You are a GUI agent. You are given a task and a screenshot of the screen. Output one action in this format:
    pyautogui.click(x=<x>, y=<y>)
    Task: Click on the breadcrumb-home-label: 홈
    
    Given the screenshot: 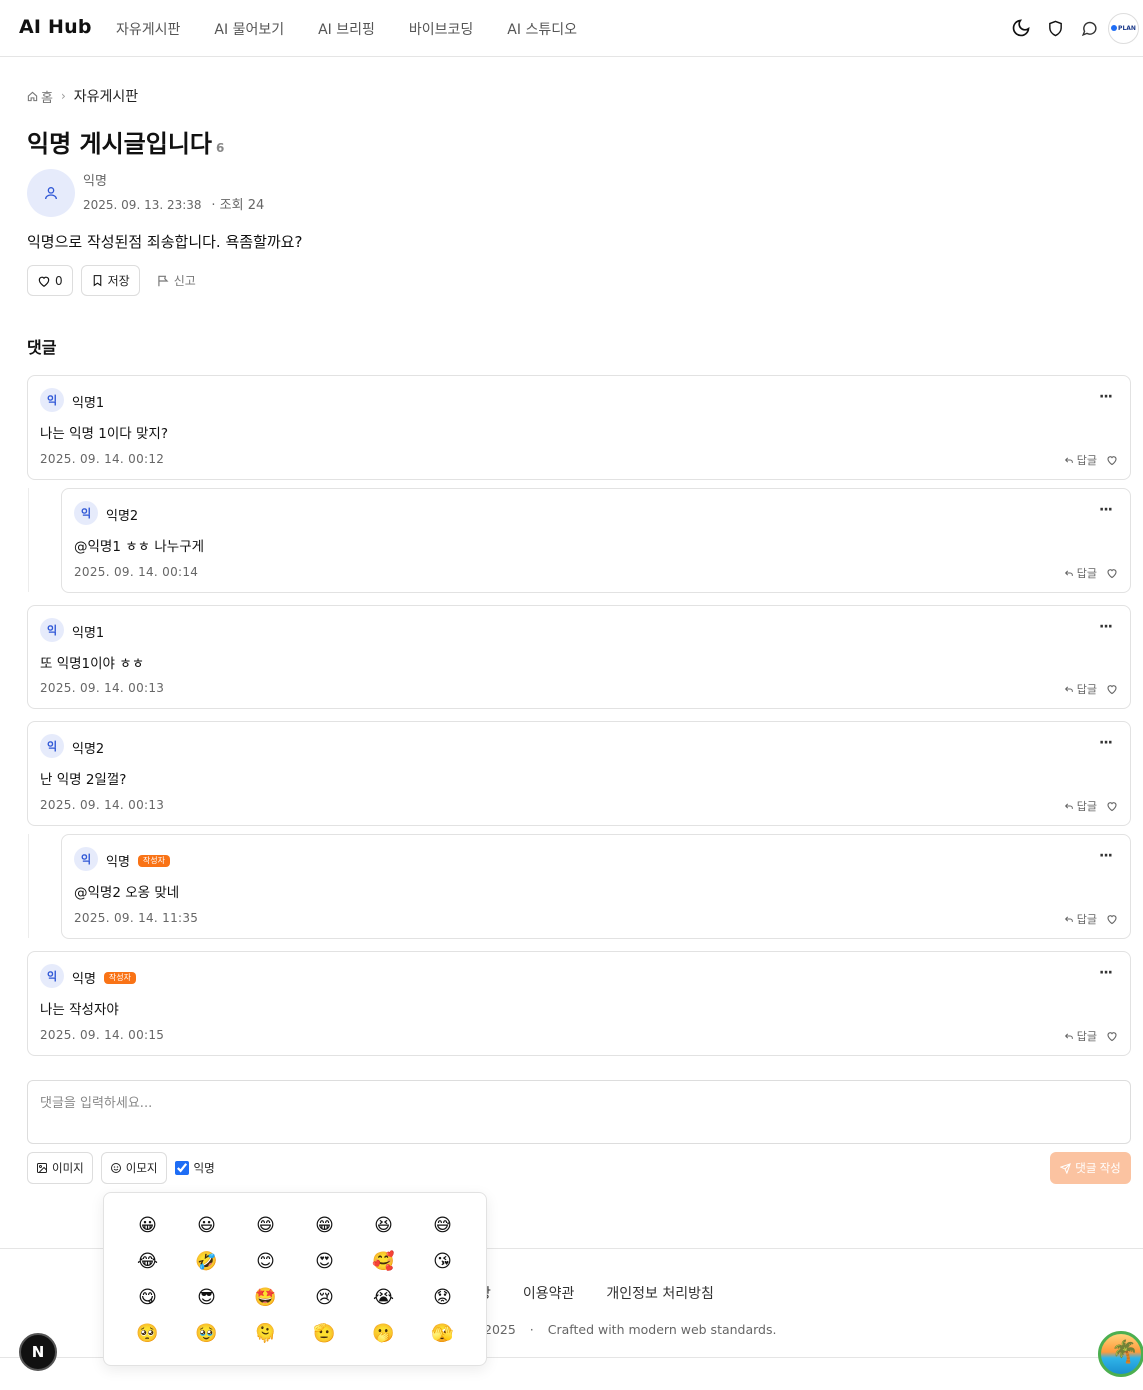 What is the action you would take?
    pyautogui.click(x=47, y=98)
    